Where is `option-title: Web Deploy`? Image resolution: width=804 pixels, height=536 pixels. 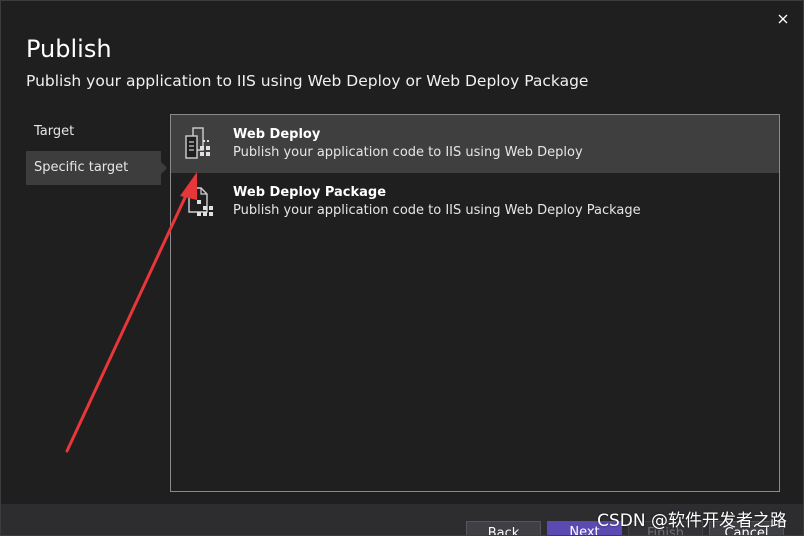 option-title: Web Deploy is located at coordinates (277, 134).